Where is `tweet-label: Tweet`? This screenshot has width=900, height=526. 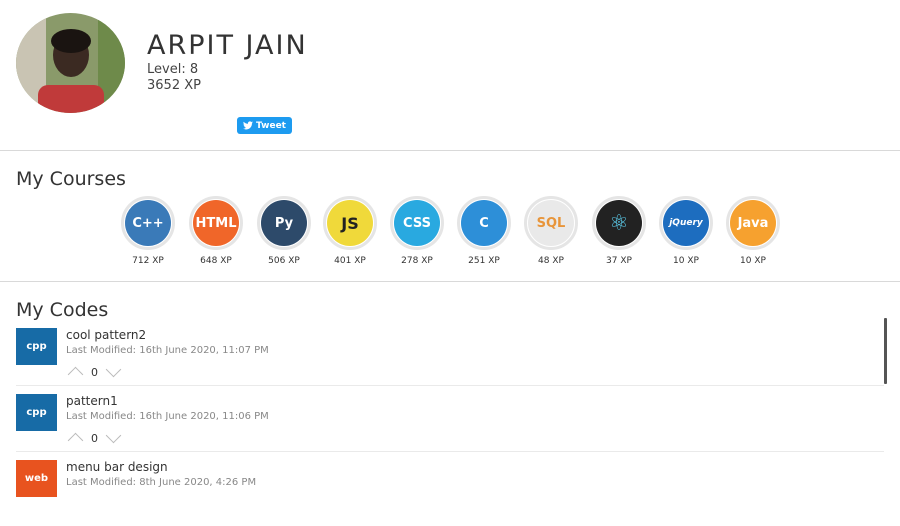
tweet-label: Tweet is located at coordinates (271, 125).